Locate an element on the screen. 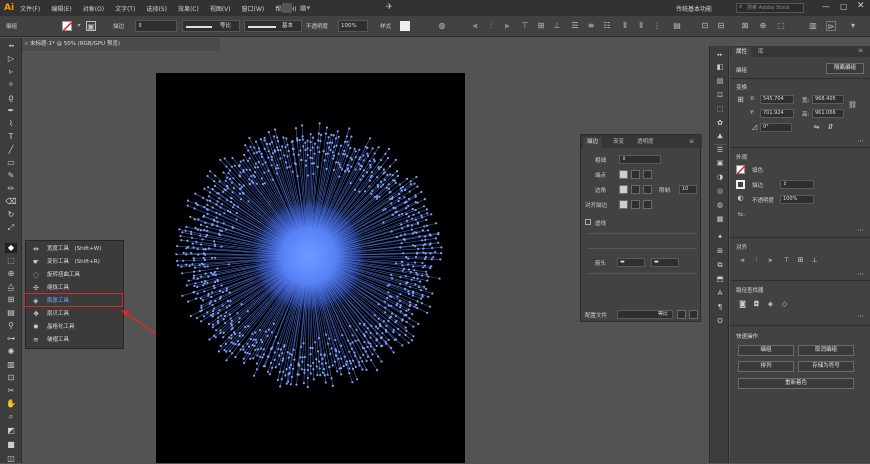 This screenshot has width=870, height=464. distribute-middle-icon: ≡ is located at coordinates (591, 26).